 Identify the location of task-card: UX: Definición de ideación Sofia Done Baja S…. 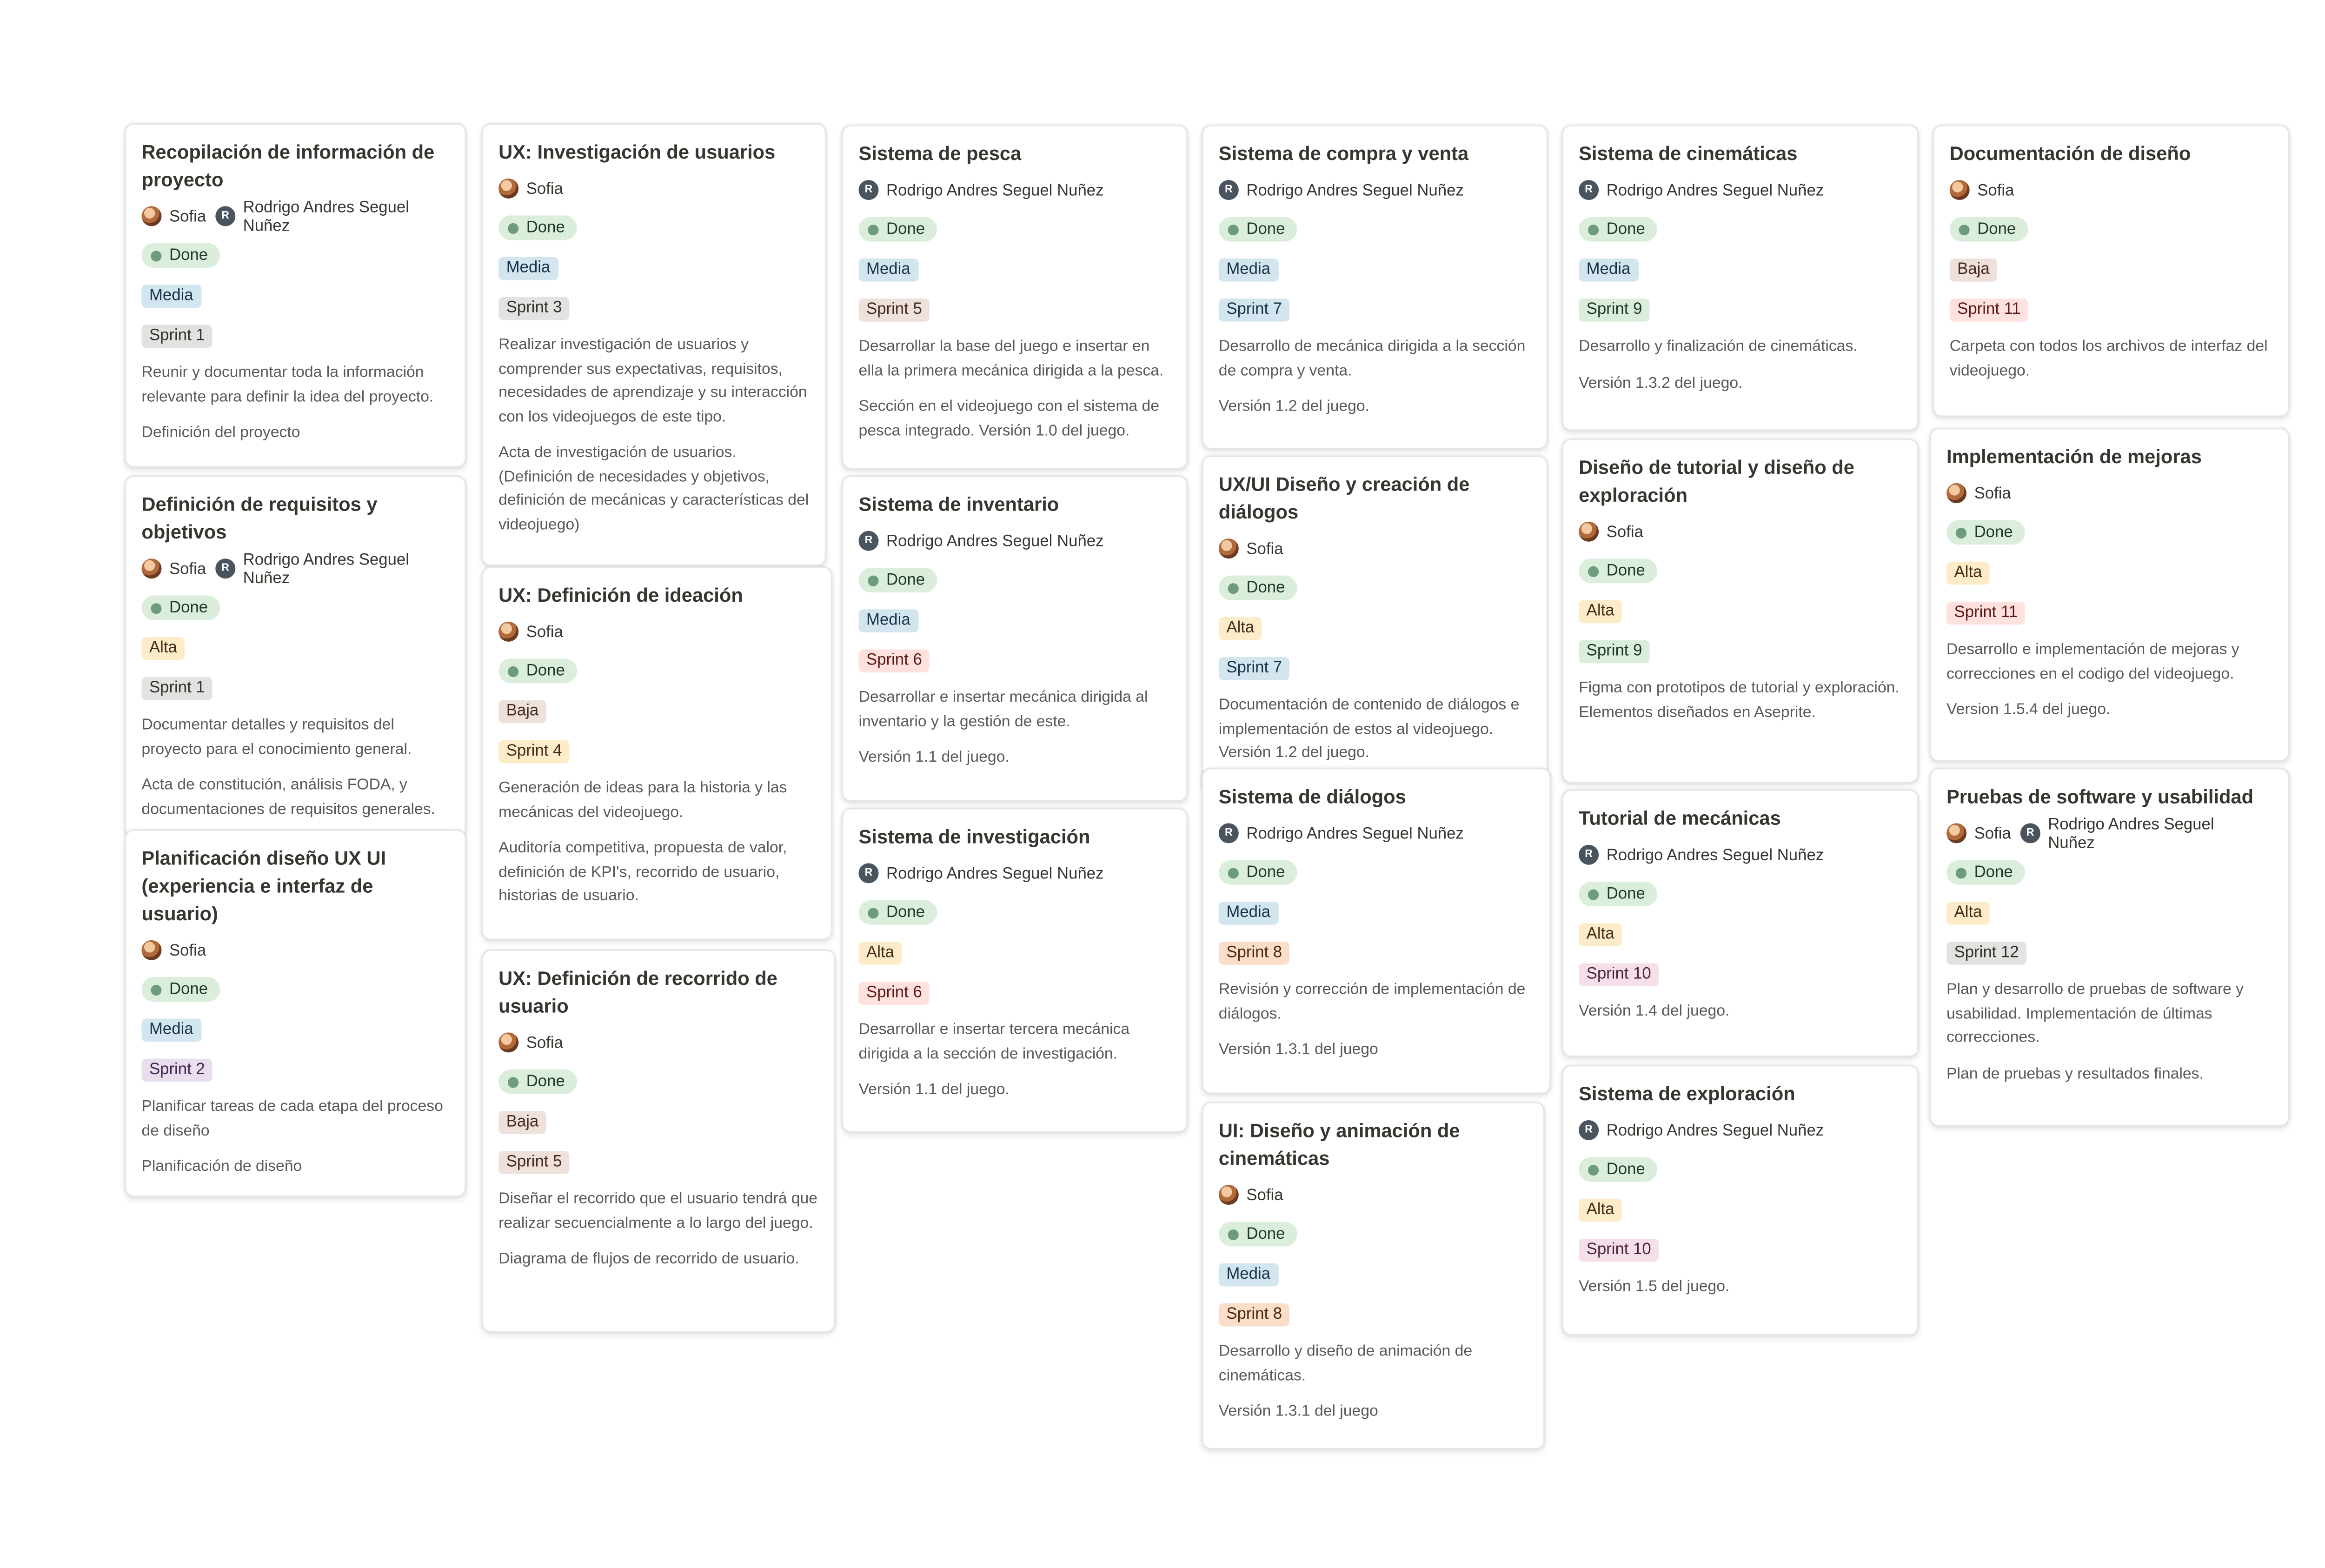
(657, 753).